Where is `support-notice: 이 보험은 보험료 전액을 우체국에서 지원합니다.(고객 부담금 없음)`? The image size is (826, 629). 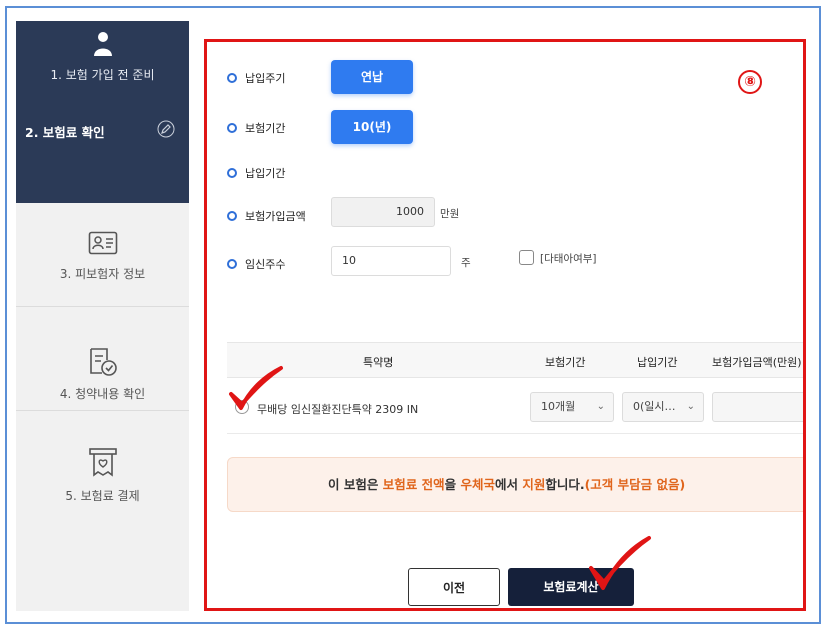 support-notice: 이 보험은 보험료 전액을 우체국에서 지원합니다.(고객 부담금 없음) is located at coordinates (515, 484).